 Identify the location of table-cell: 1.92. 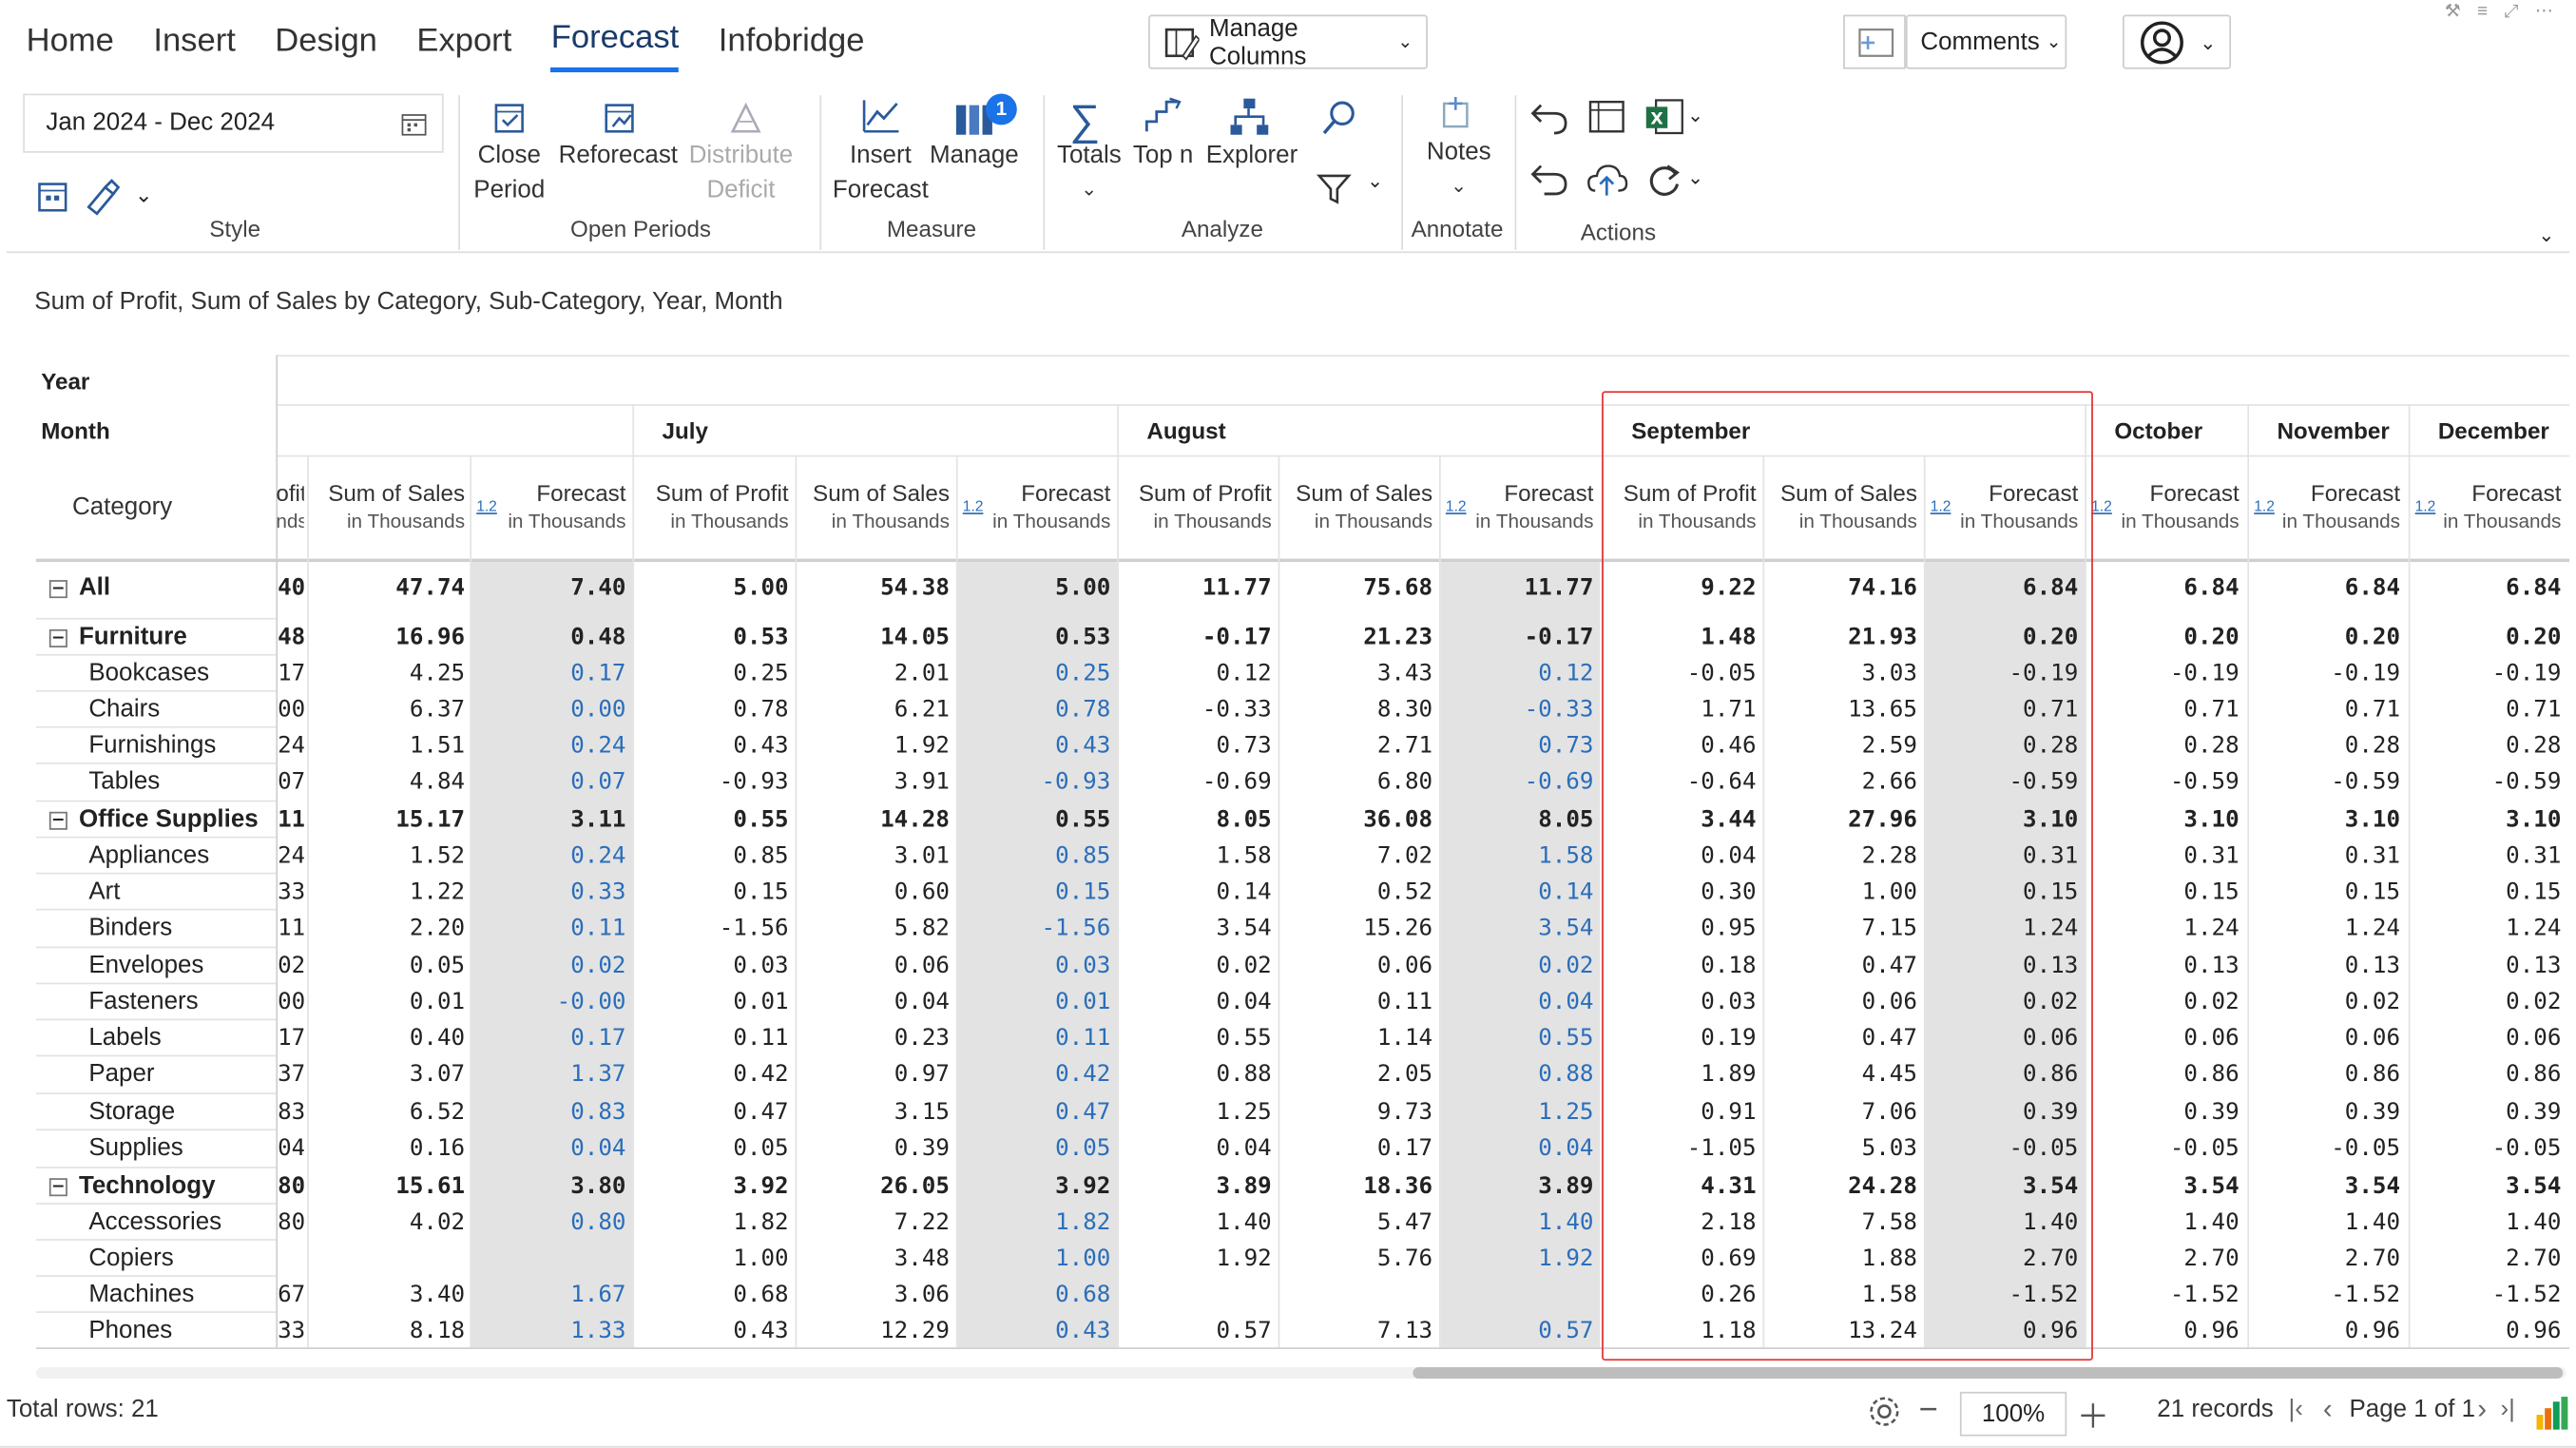
(1517, 1259).